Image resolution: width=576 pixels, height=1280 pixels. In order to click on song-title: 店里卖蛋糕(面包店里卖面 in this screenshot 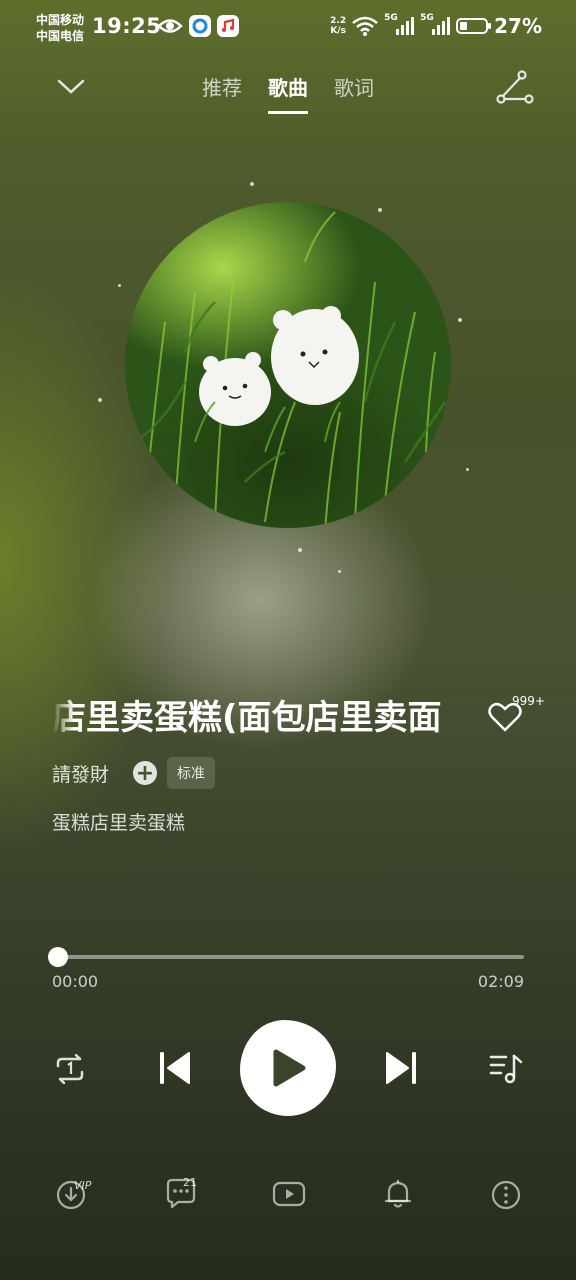, I will do `click(247, 718)`.